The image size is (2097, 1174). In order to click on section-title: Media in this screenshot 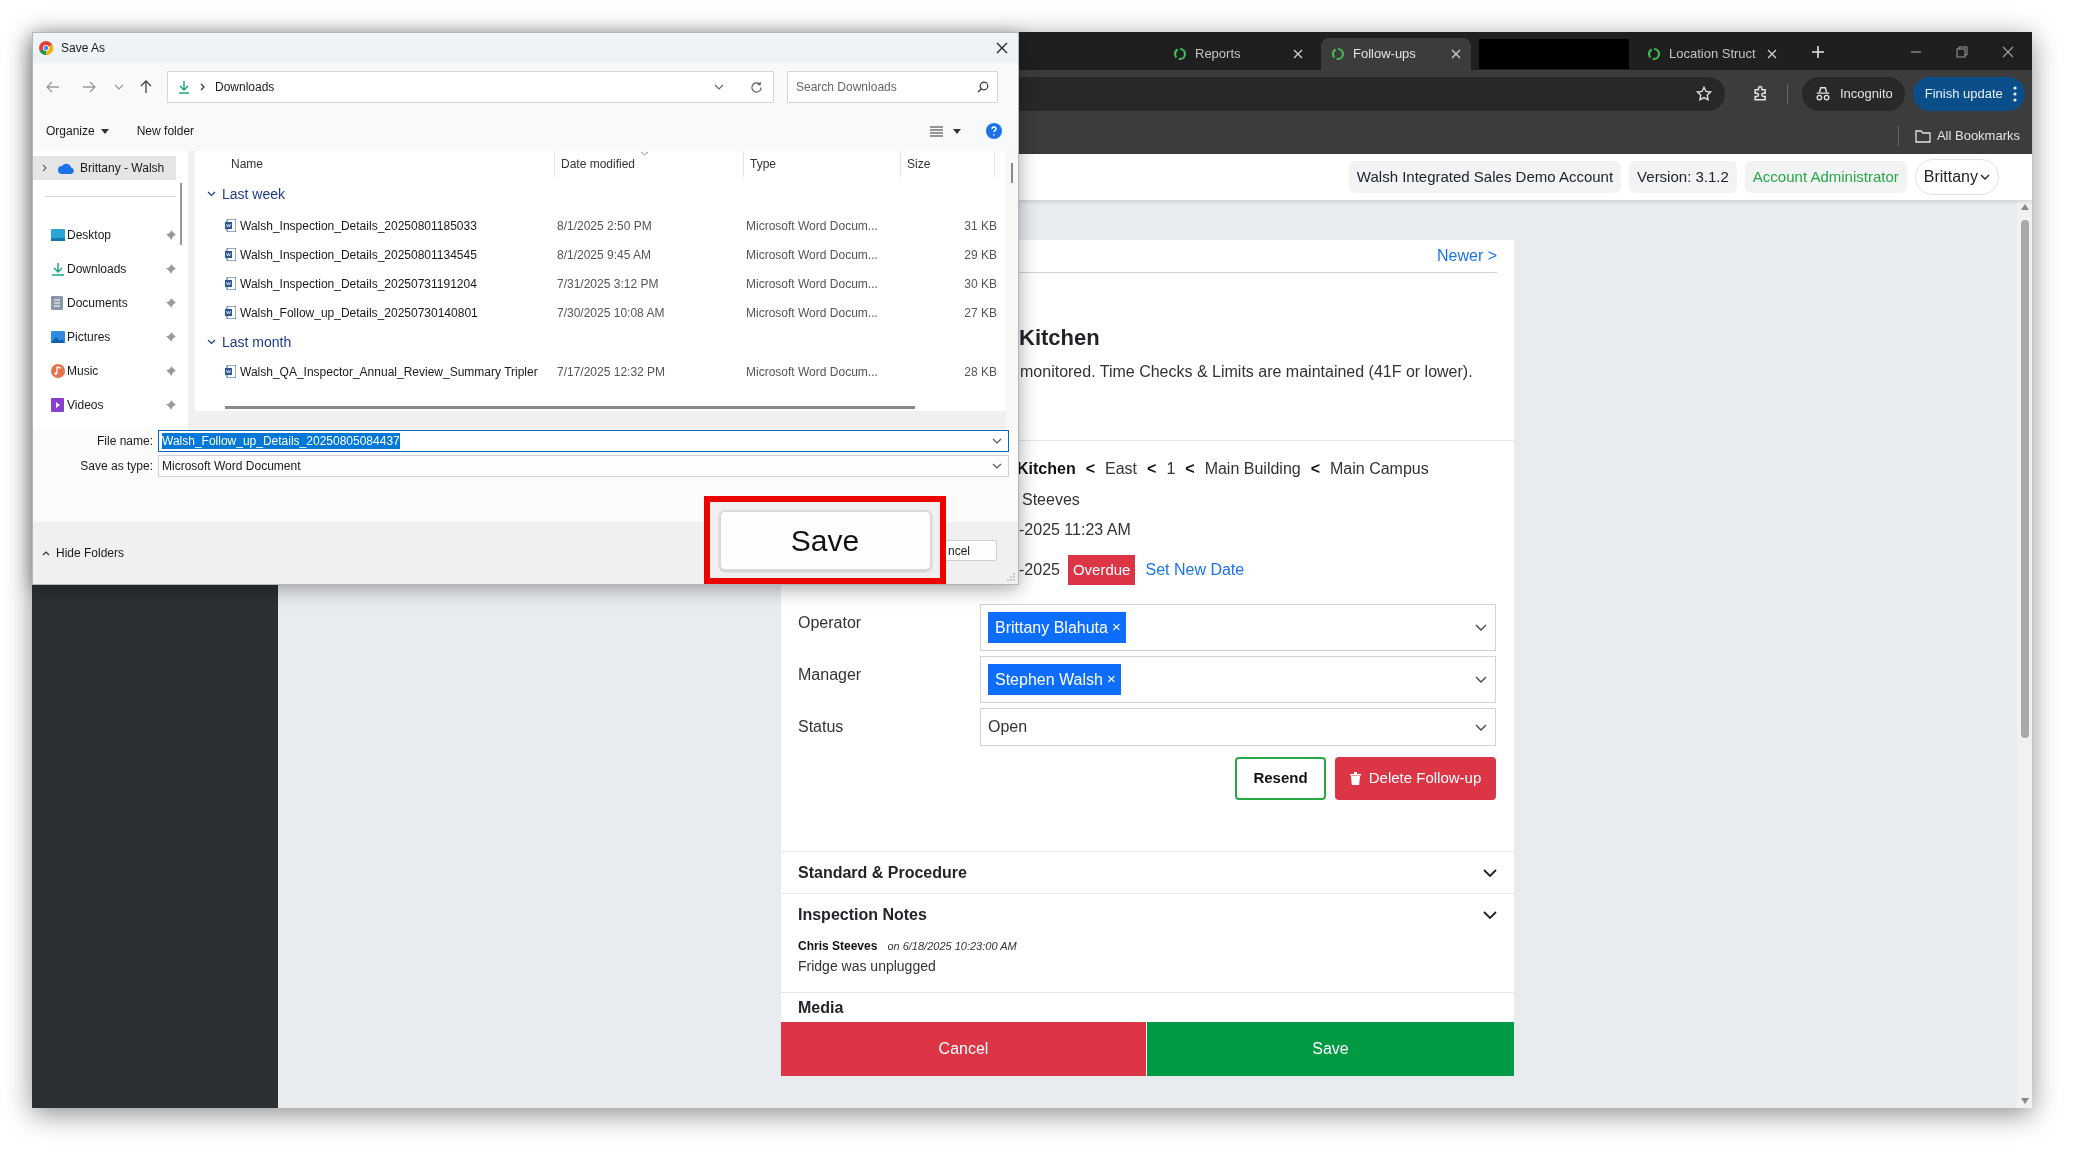, I will do `click(1147, 1008)`.